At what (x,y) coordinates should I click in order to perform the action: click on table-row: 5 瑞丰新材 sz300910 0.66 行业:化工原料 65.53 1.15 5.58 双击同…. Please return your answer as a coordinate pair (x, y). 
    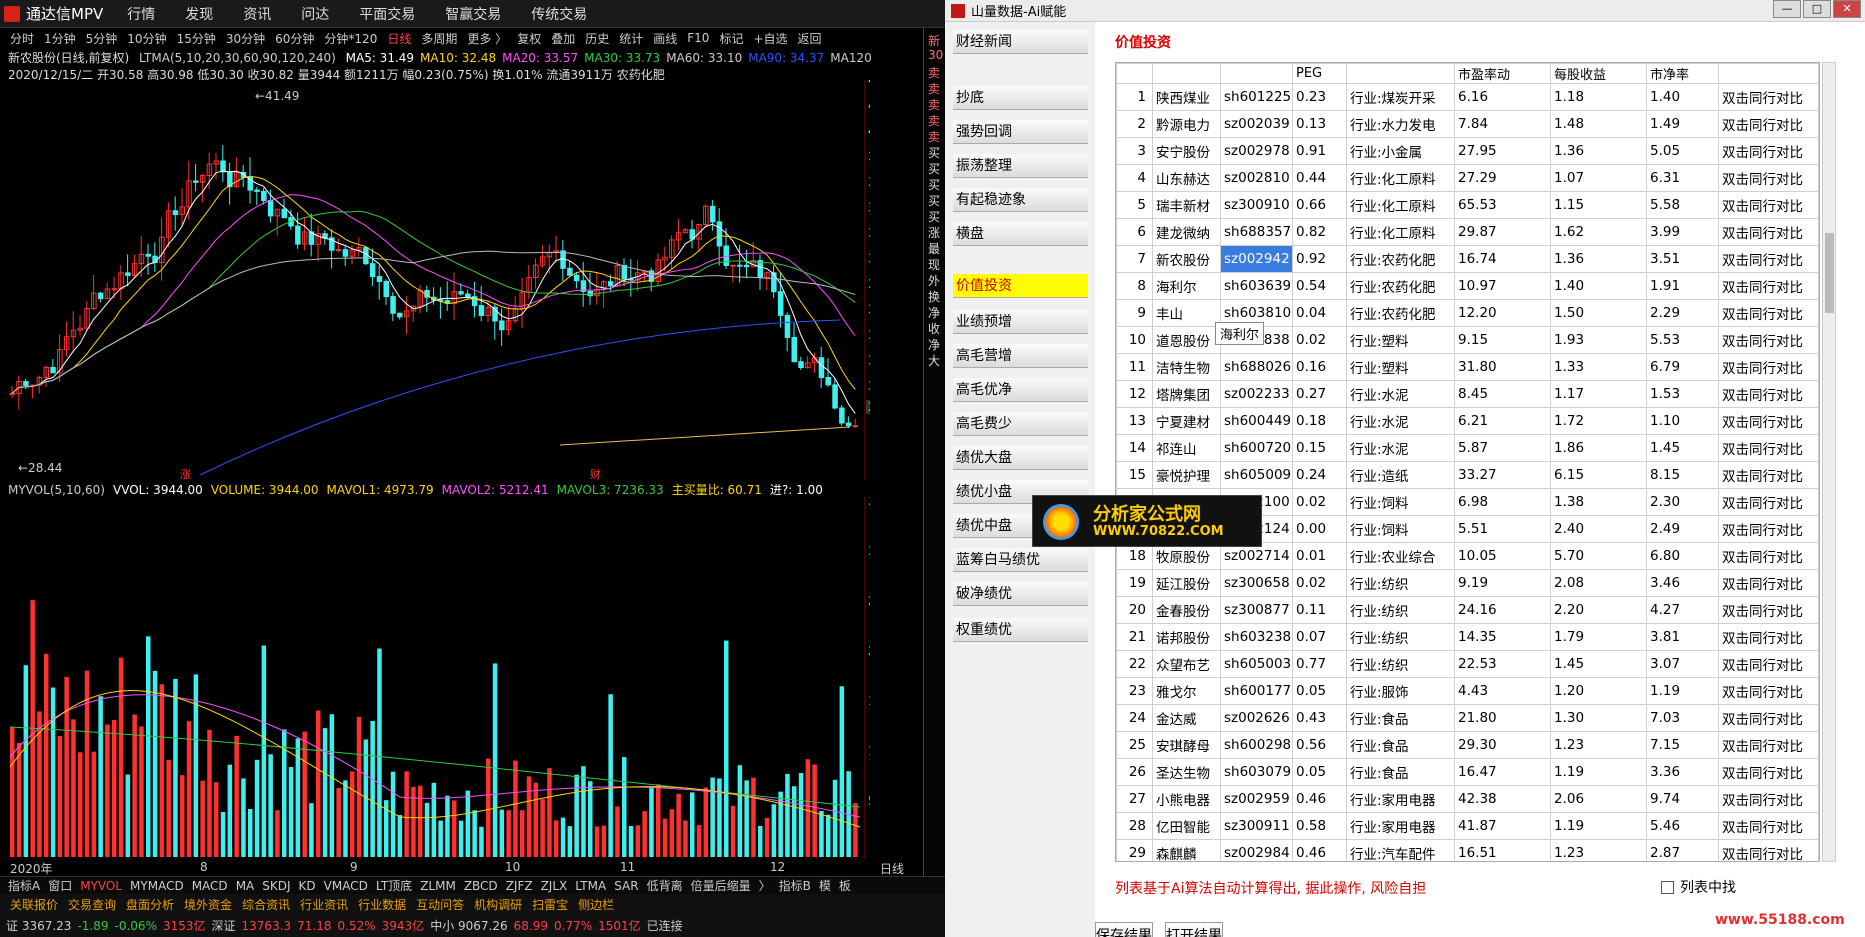
    Looking at the image, I should click on (1467, 205).